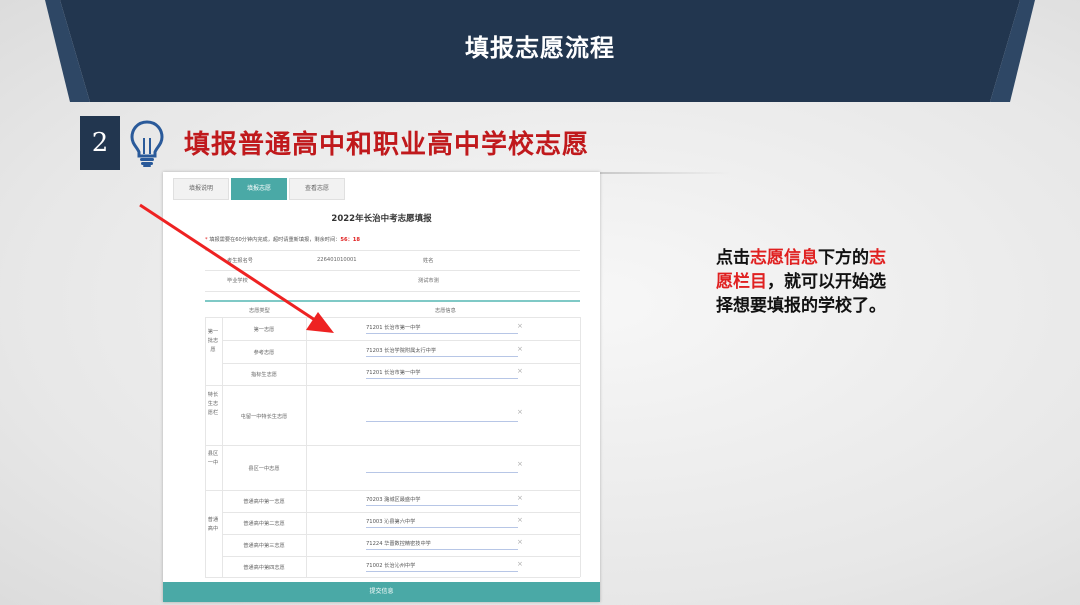 The height and width of the screenshot is (605, 1080). Describe the element at coordinates (264, 568) in the screenshot. I see `type-label: 普通高中第四志愿` at that location.